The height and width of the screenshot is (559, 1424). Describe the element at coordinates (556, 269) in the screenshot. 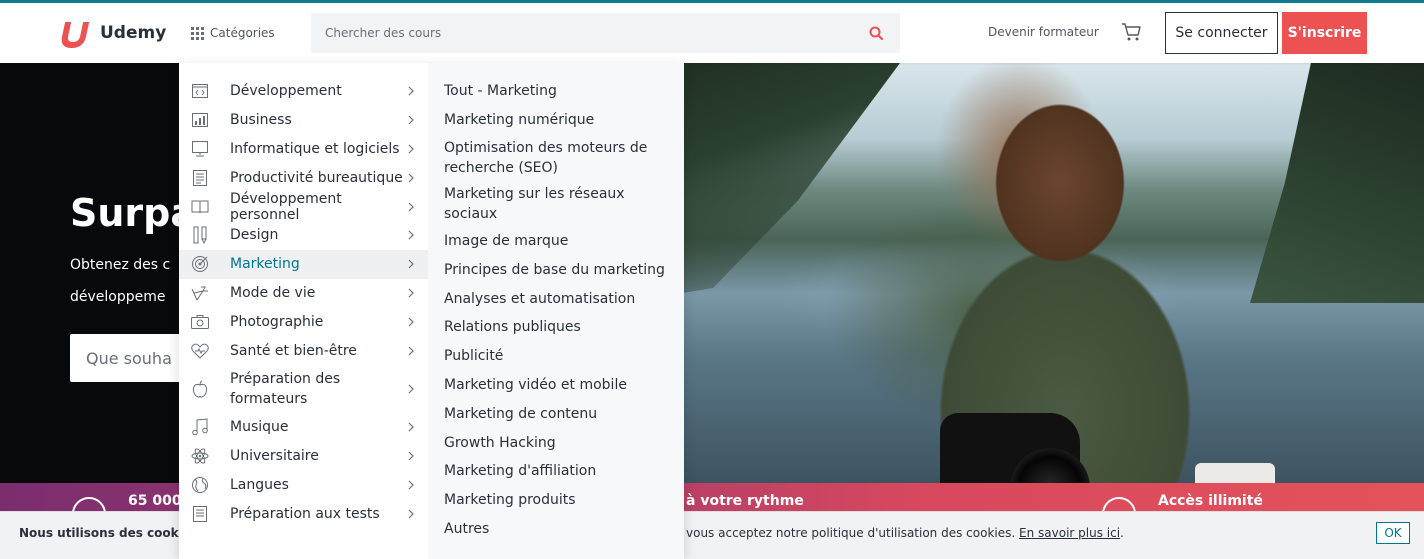

I see `subcategory-item: Principes de base du marketing` at that location.